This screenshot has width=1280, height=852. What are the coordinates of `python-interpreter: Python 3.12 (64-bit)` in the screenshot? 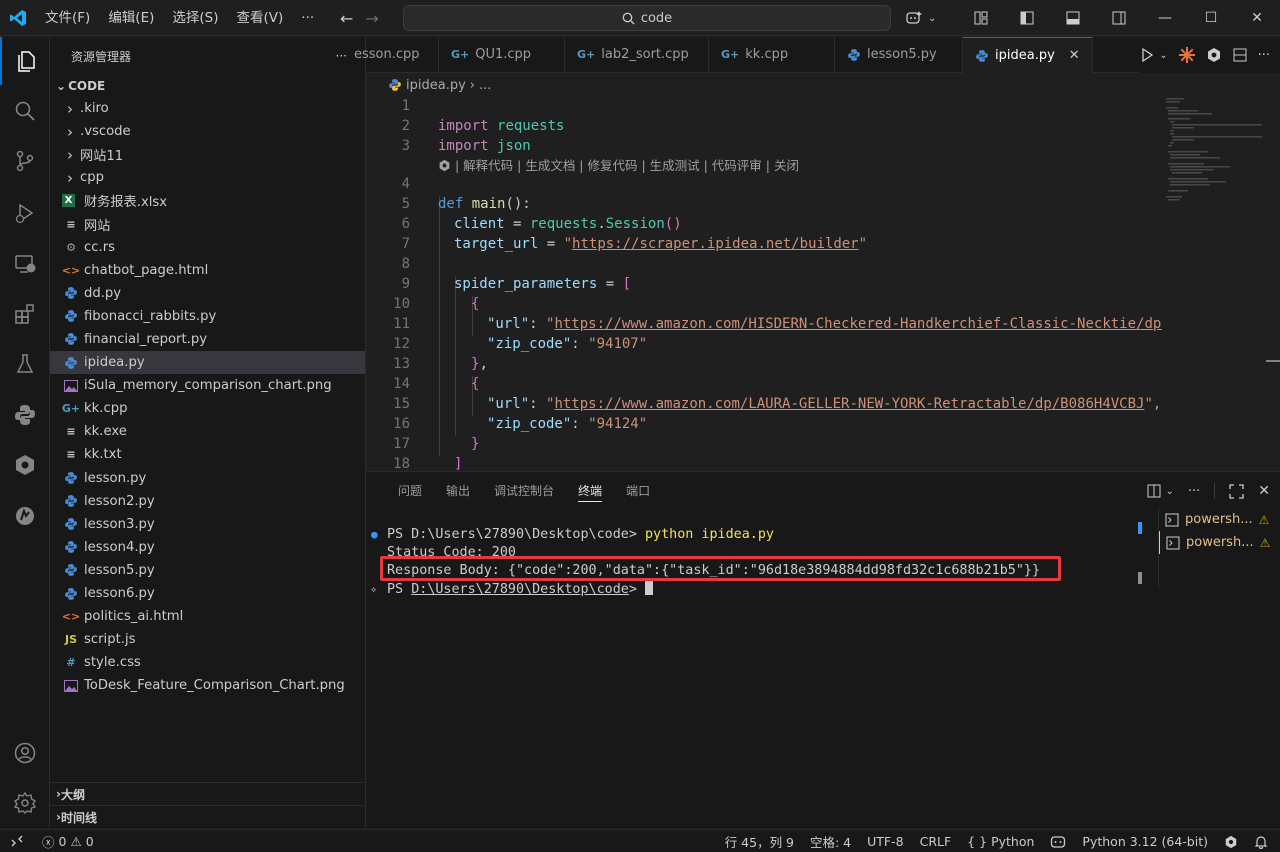 It's located at (1145, 841).